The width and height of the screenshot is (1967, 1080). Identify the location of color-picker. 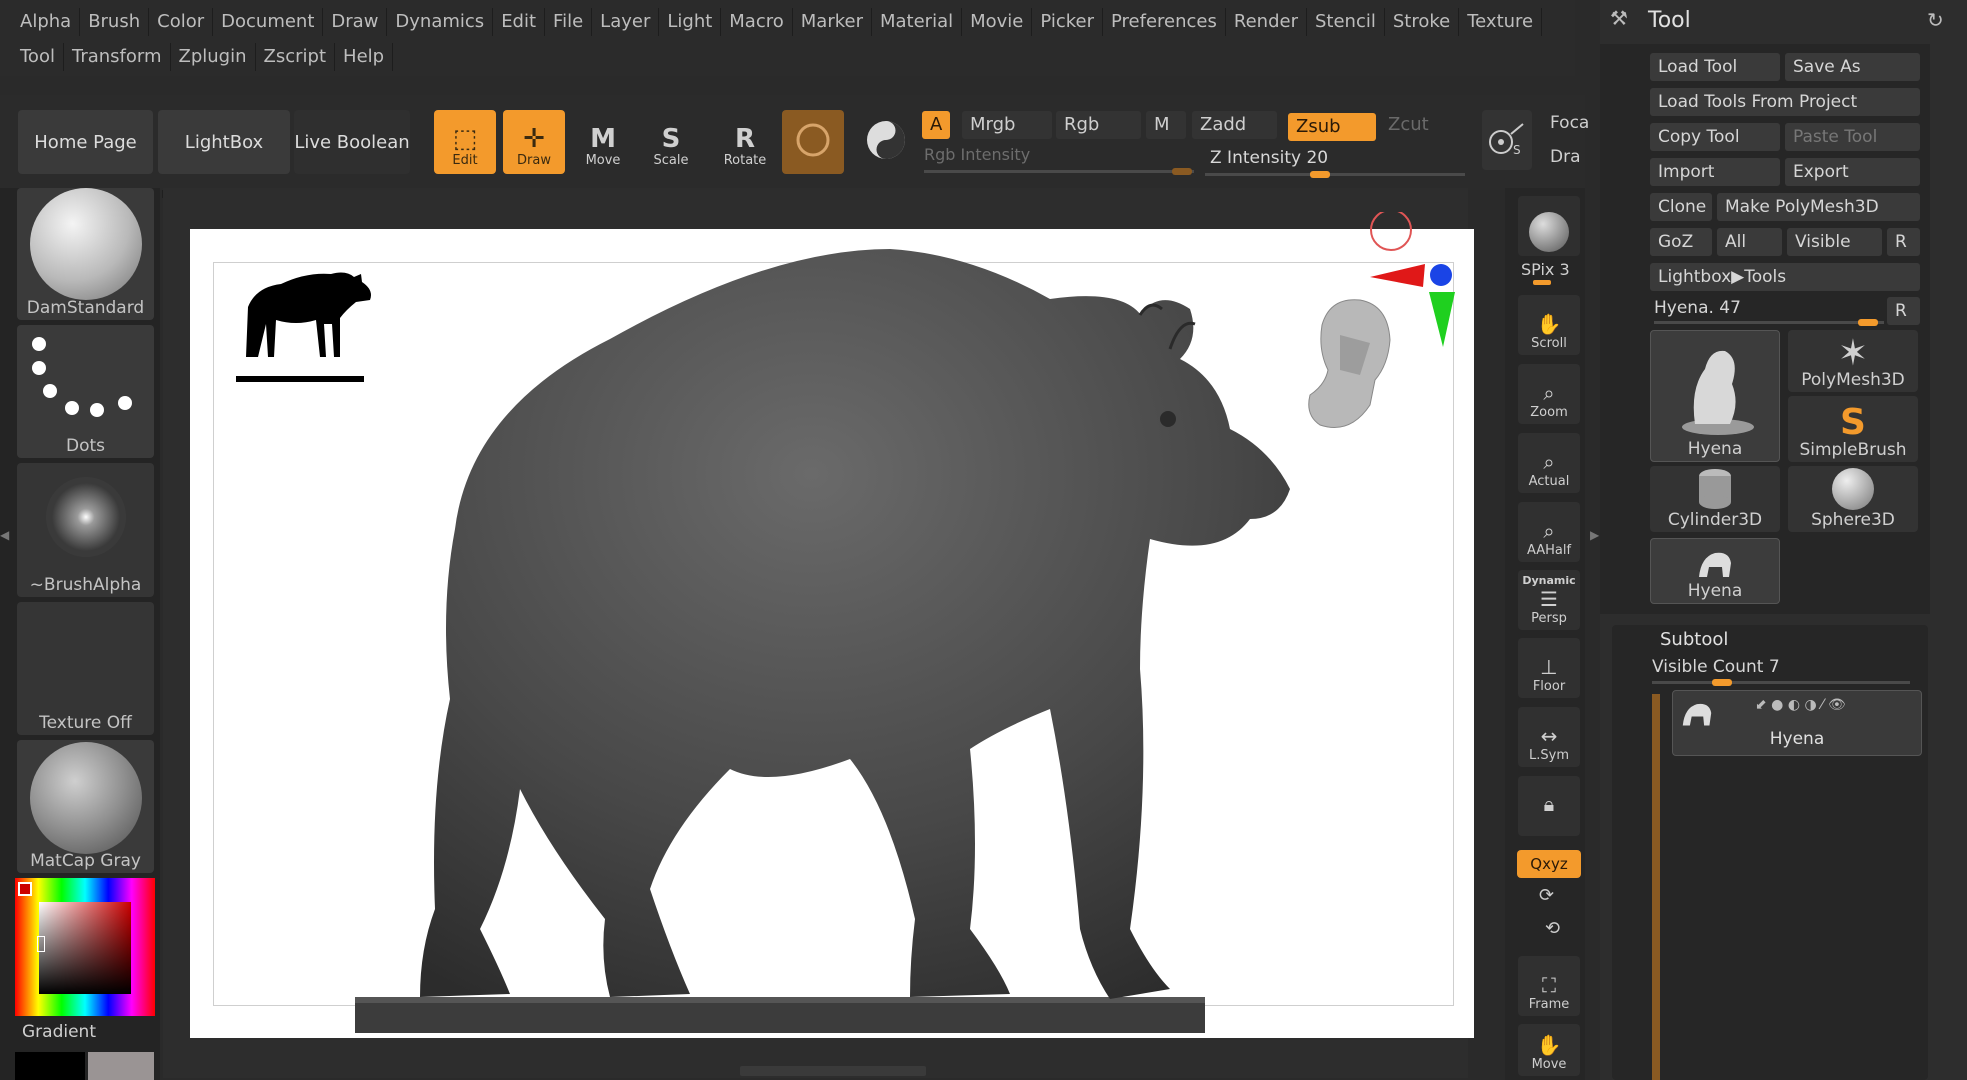
(85, 947).